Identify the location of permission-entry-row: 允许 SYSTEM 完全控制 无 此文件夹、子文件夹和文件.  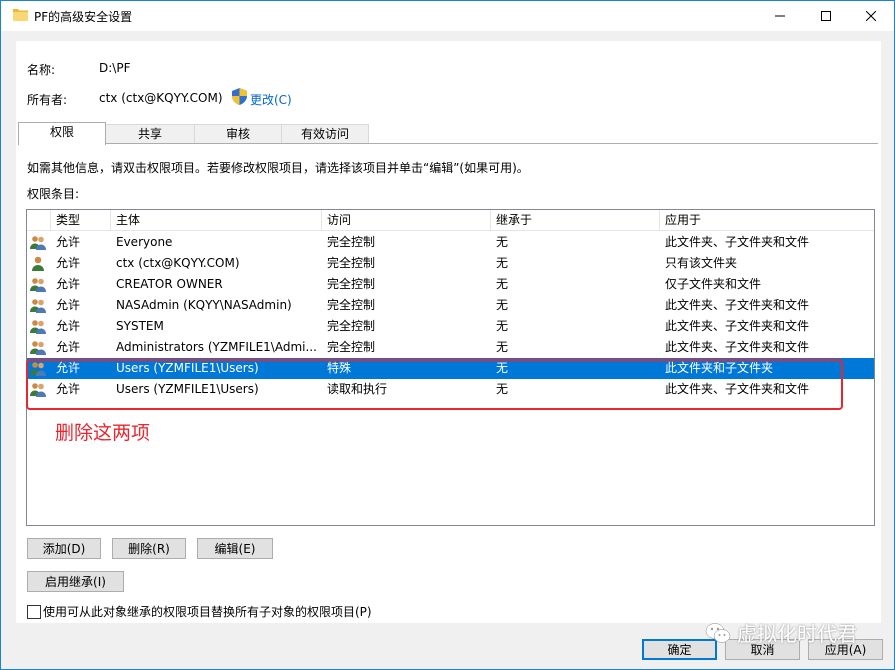
(450, 326).